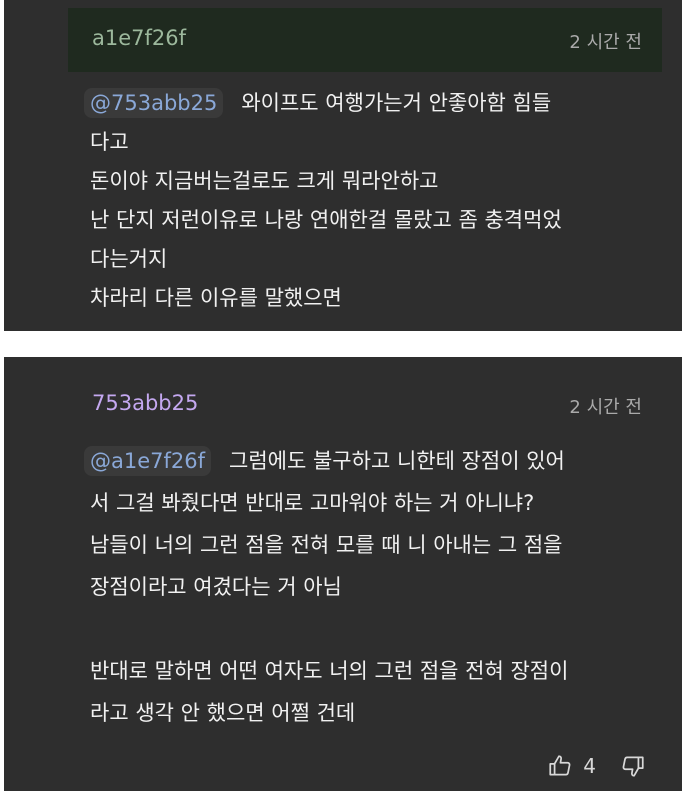 The width and height of the screenshot is (684, 791). Describe the element at coordinates (223, 713) in the screenshot. I see `comment-line: 라고 생각 안 했으면 어쩔 건데` at that location.